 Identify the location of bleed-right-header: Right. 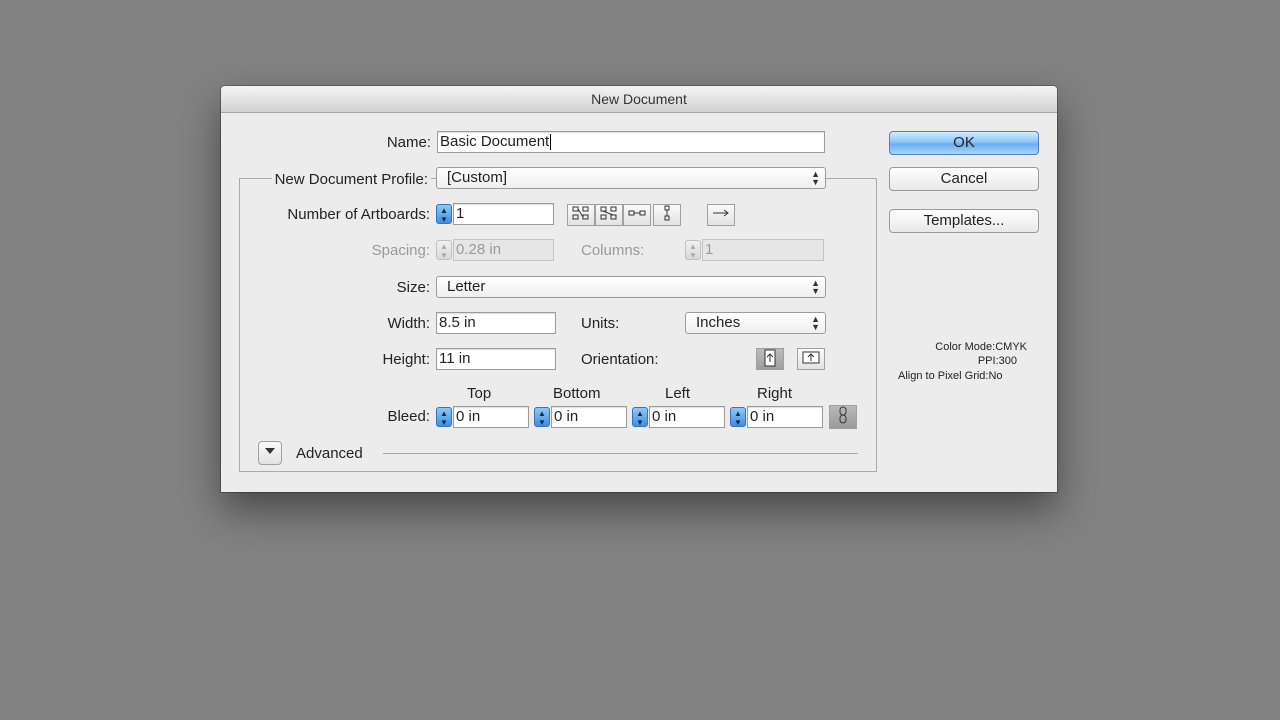
(775, 393).